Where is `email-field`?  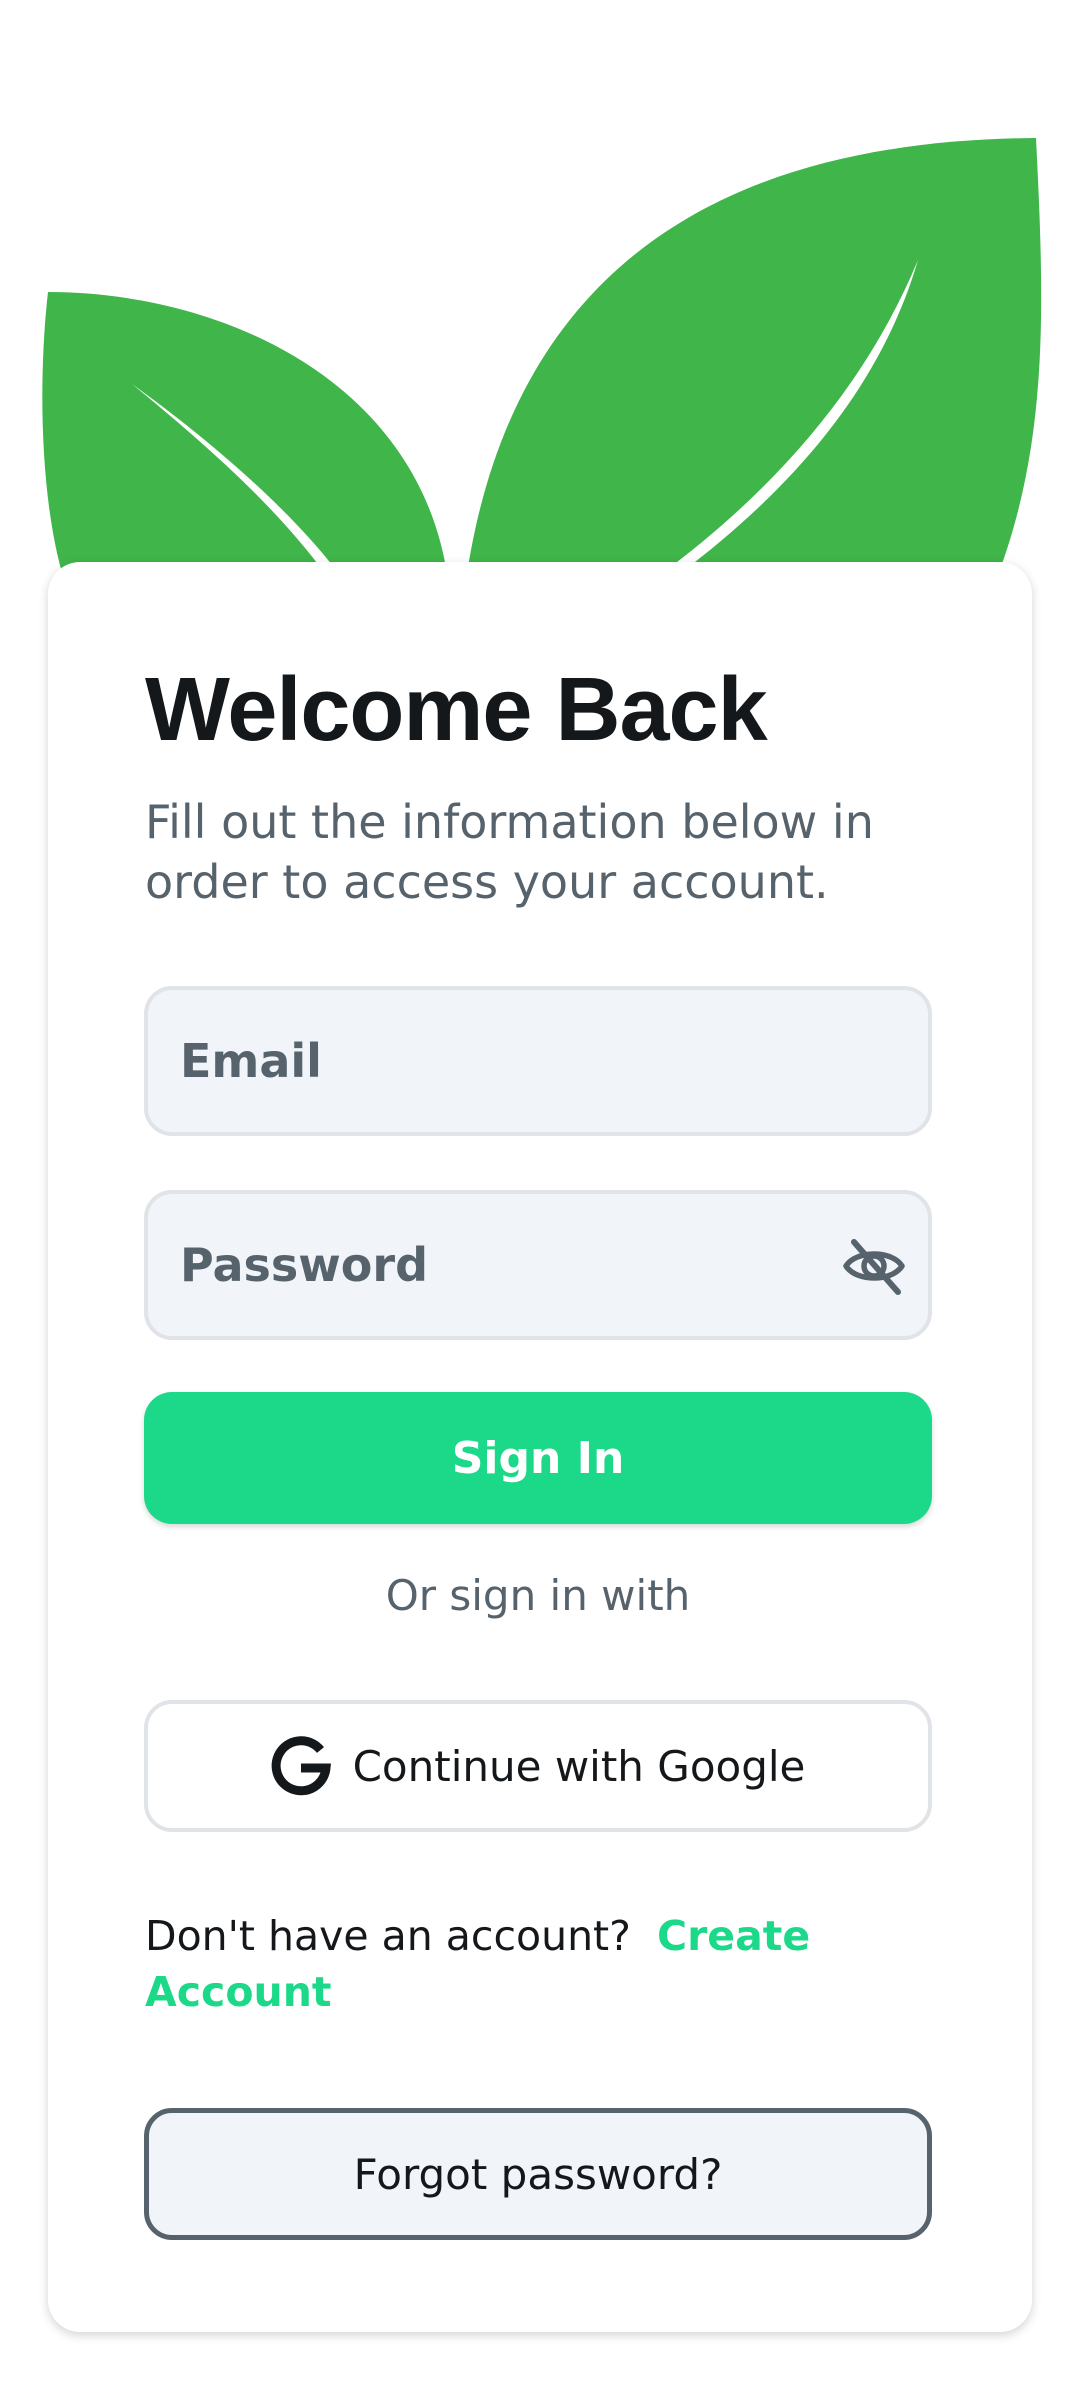 email-field is located at coordinates (538, 1061).